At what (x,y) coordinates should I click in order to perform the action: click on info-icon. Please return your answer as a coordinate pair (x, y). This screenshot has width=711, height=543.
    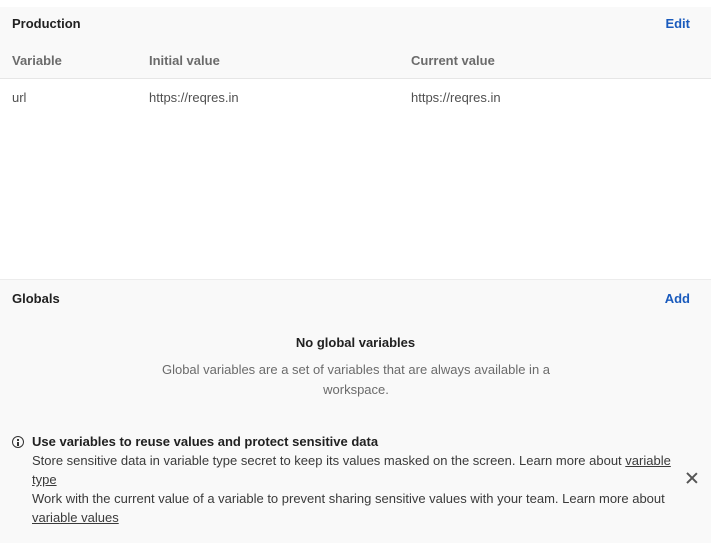
    Looking at the image, I should click on (18, 442).